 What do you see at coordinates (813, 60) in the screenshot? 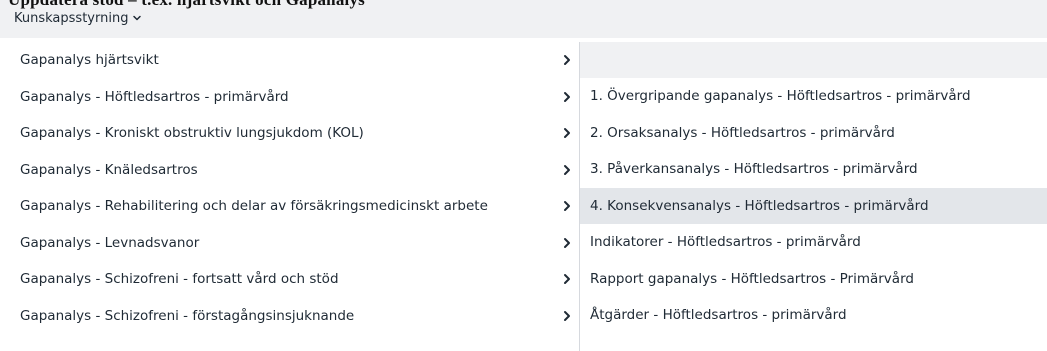
I see `submenu-header-strip` at bounding box center [813, 60].